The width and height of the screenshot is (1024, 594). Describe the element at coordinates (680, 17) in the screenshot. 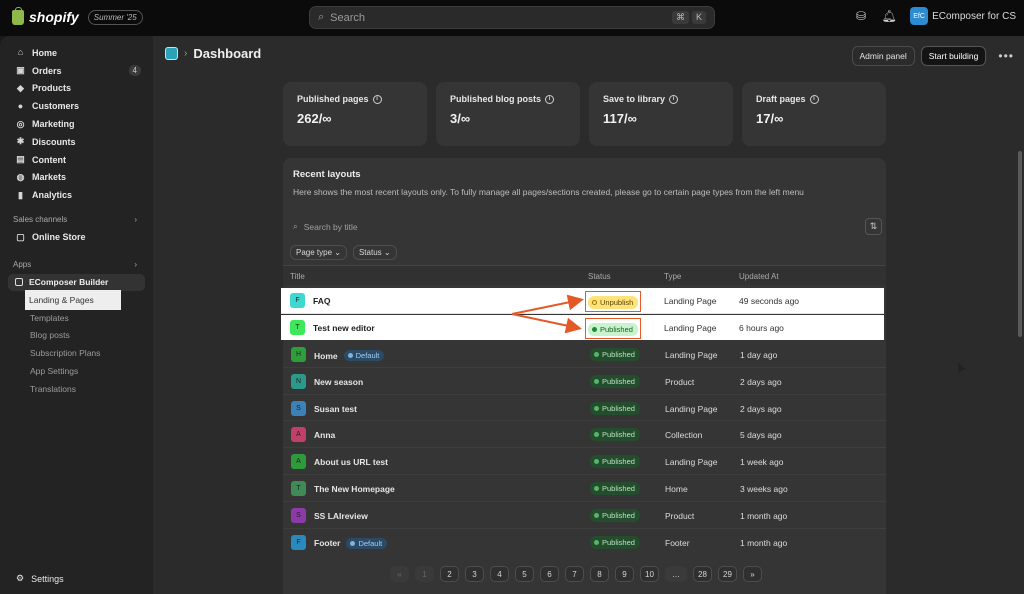

I see `kbd-cmd: ⌘` at that location.